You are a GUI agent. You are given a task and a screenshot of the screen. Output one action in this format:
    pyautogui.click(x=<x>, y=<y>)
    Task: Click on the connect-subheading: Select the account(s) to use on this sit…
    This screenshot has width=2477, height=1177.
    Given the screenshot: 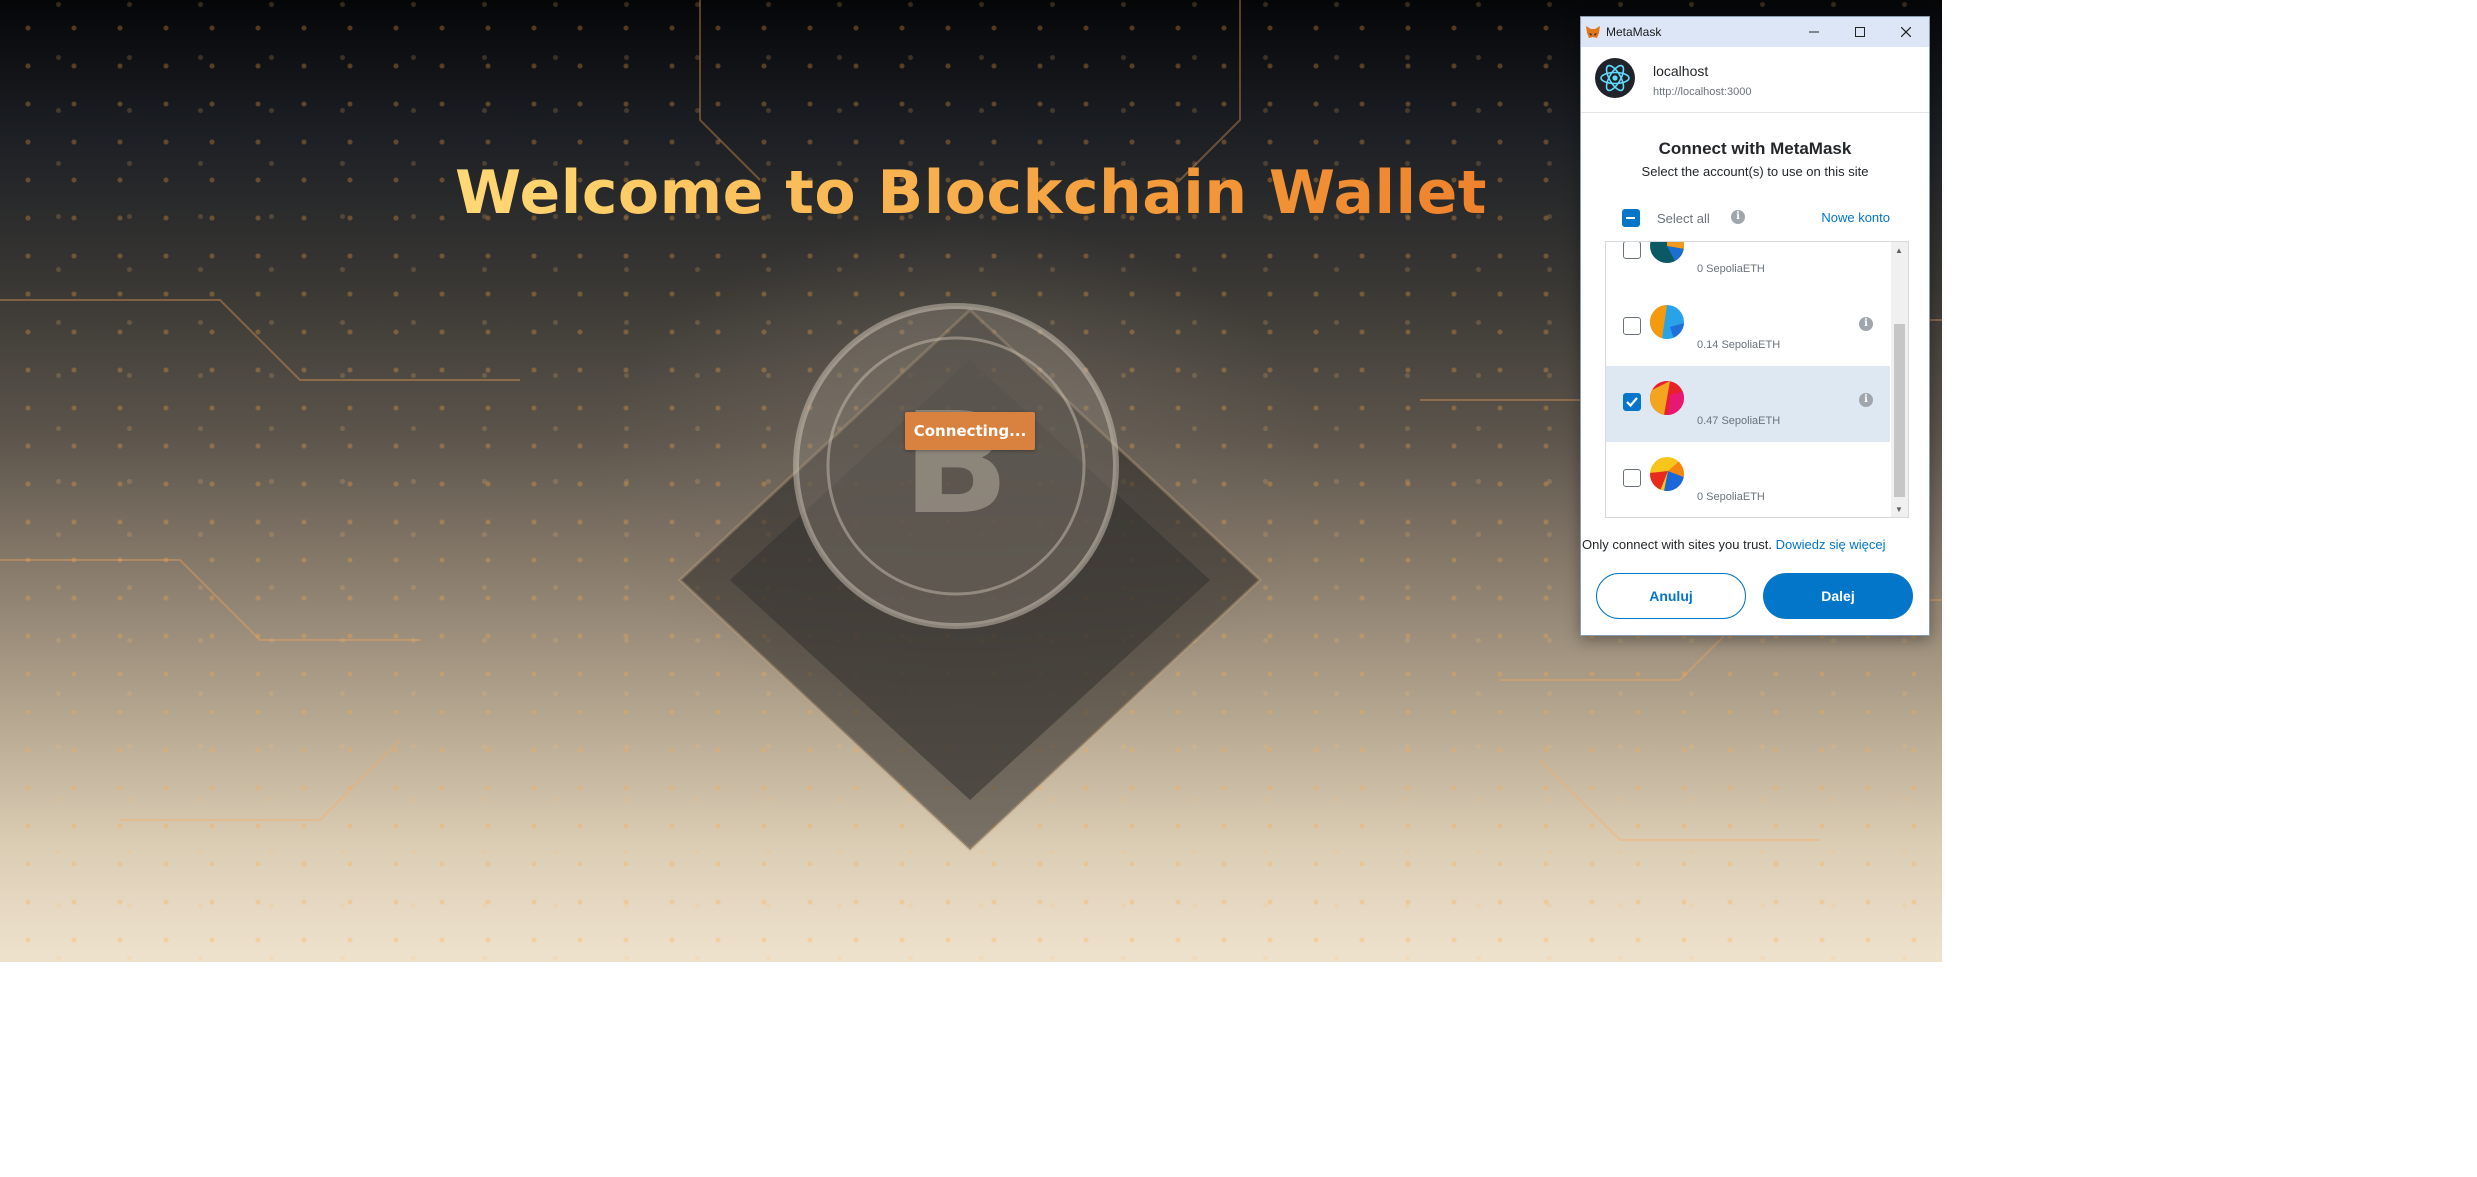 What is the action you would take?
    pyautogui.click(x=1755, y=171)
    